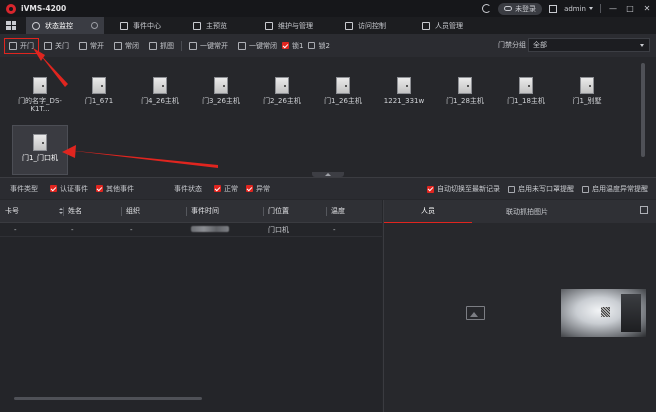  What do you see at coordinates (97, 45) in the screenshot?
I see `remain-open-label: 常开` at bounding box center [97, 45].